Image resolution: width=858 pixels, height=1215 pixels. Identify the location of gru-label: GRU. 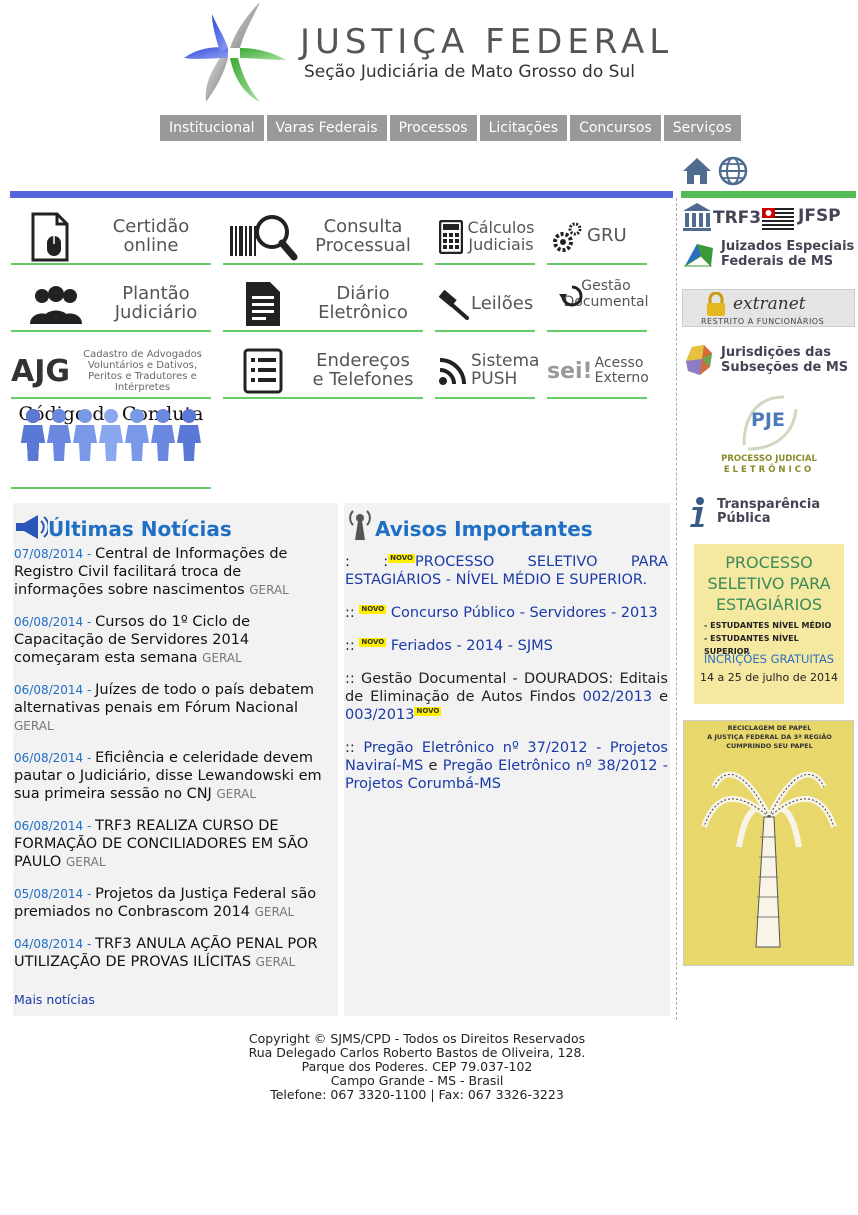
(607, 236).